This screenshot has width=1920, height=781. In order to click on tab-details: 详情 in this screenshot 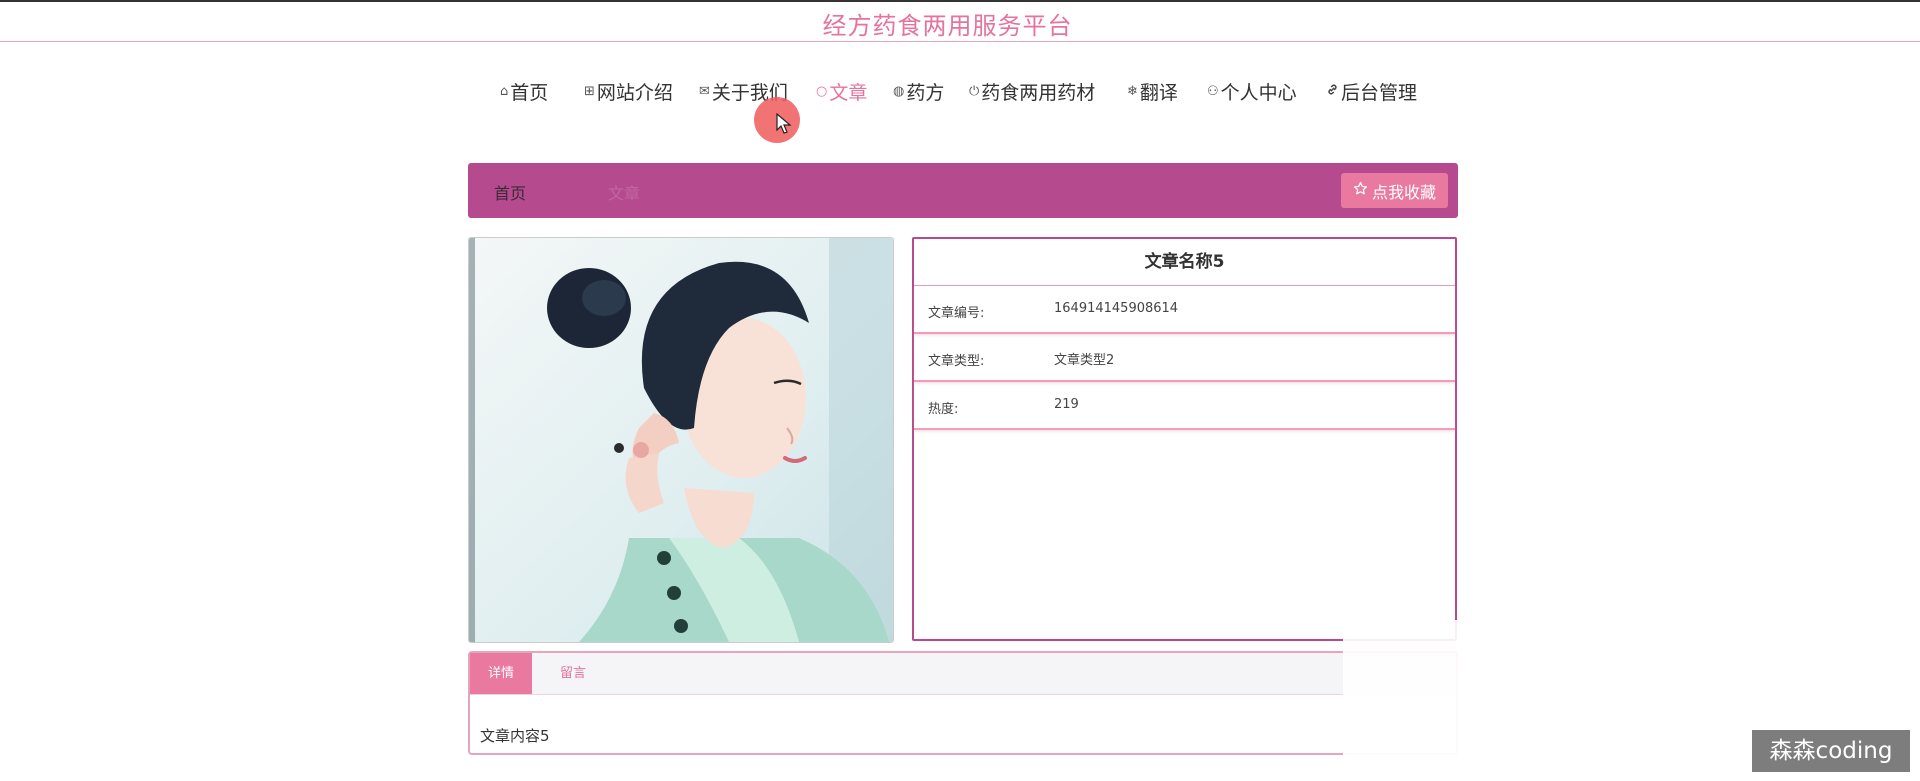, I will do `click(501, 673)`.